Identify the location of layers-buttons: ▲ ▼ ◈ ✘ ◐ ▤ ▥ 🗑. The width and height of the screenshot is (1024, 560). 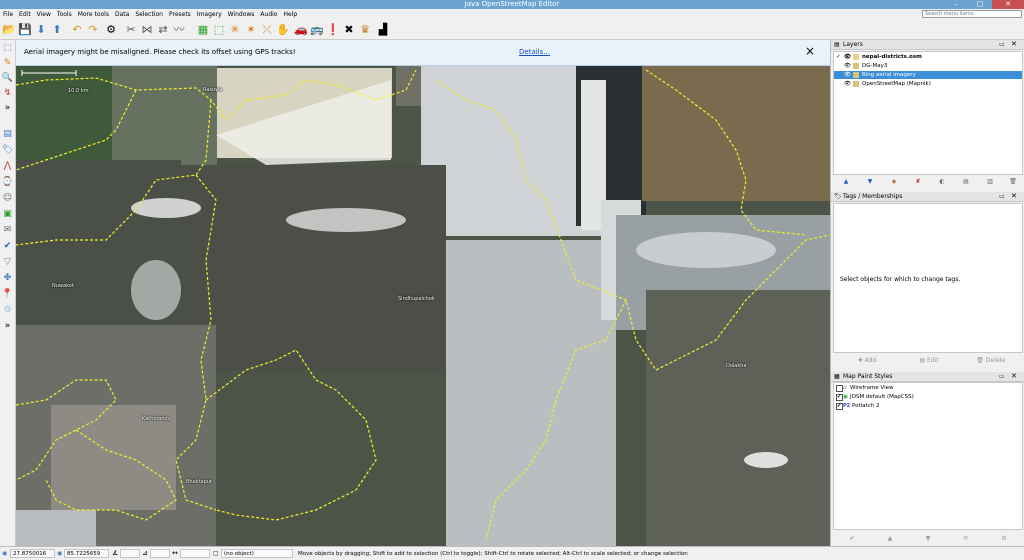
(928, 182).